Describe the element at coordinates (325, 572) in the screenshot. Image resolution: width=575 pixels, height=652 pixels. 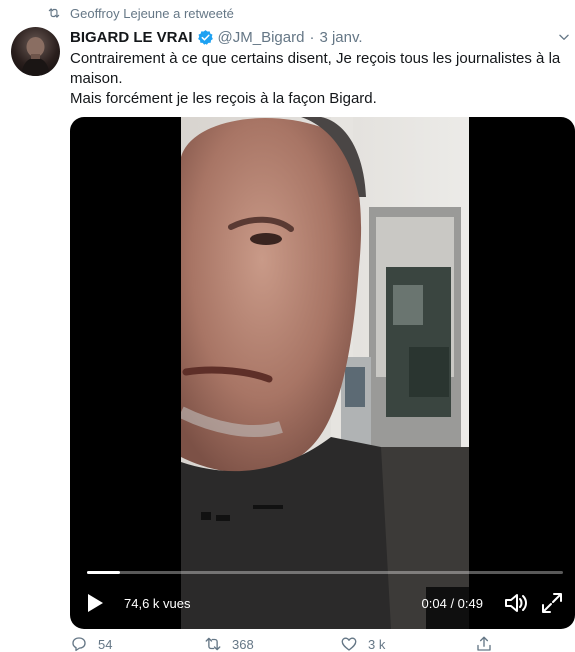
I see `video-progress-bar` at that location.